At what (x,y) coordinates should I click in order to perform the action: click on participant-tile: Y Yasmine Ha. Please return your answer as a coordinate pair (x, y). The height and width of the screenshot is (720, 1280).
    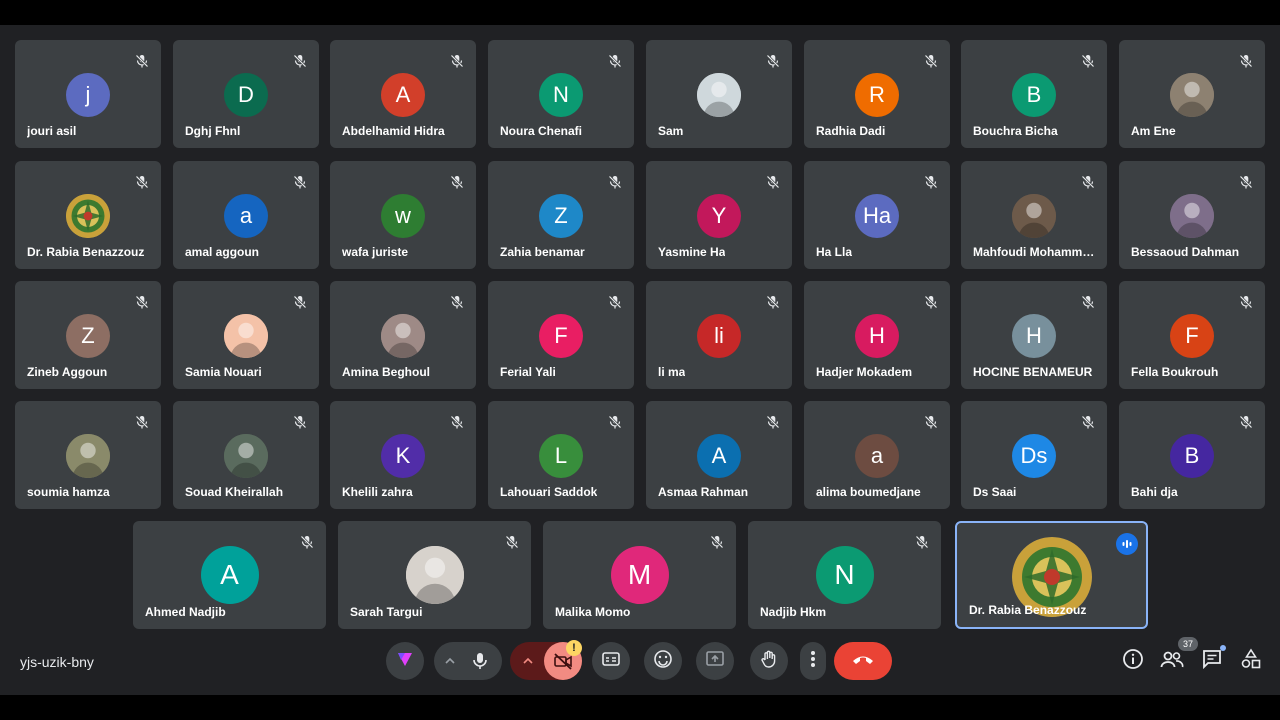
    Looking at the image, I should click on (719, 215).